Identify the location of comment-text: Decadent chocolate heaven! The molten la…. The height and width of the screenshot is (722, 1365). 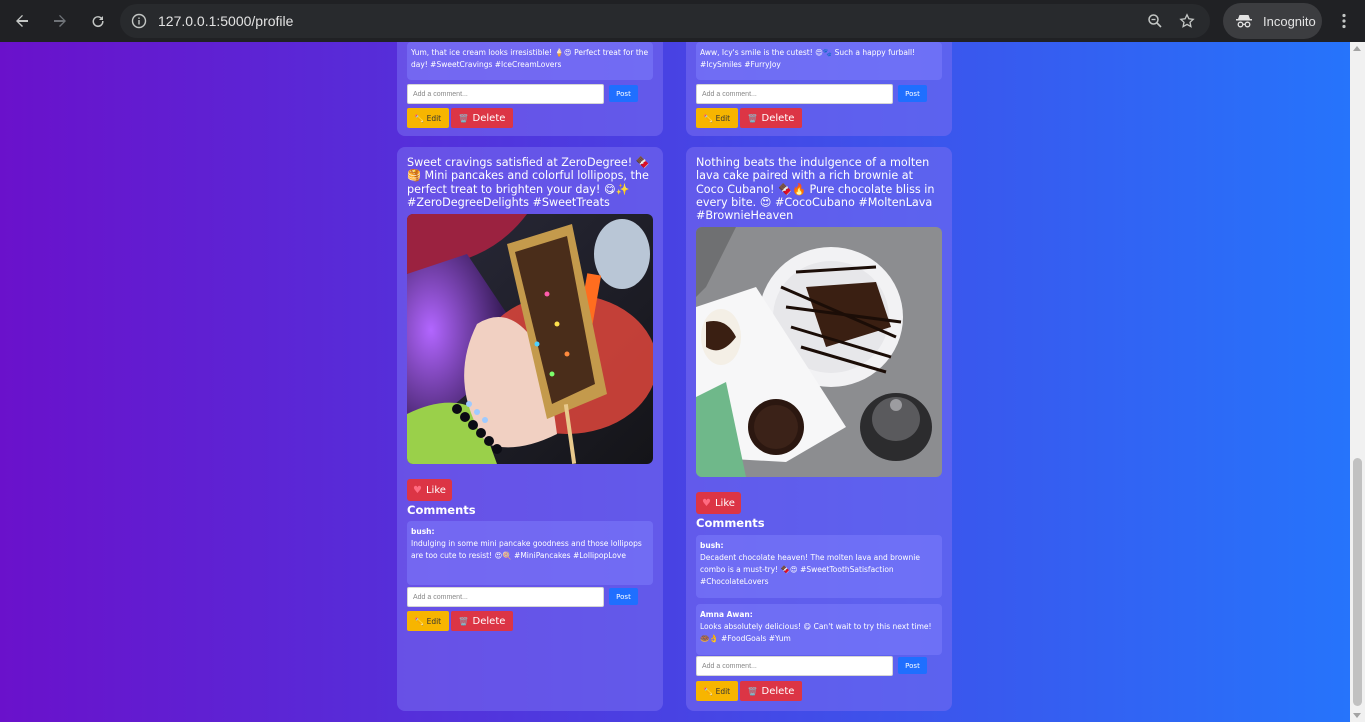
(810, 569).